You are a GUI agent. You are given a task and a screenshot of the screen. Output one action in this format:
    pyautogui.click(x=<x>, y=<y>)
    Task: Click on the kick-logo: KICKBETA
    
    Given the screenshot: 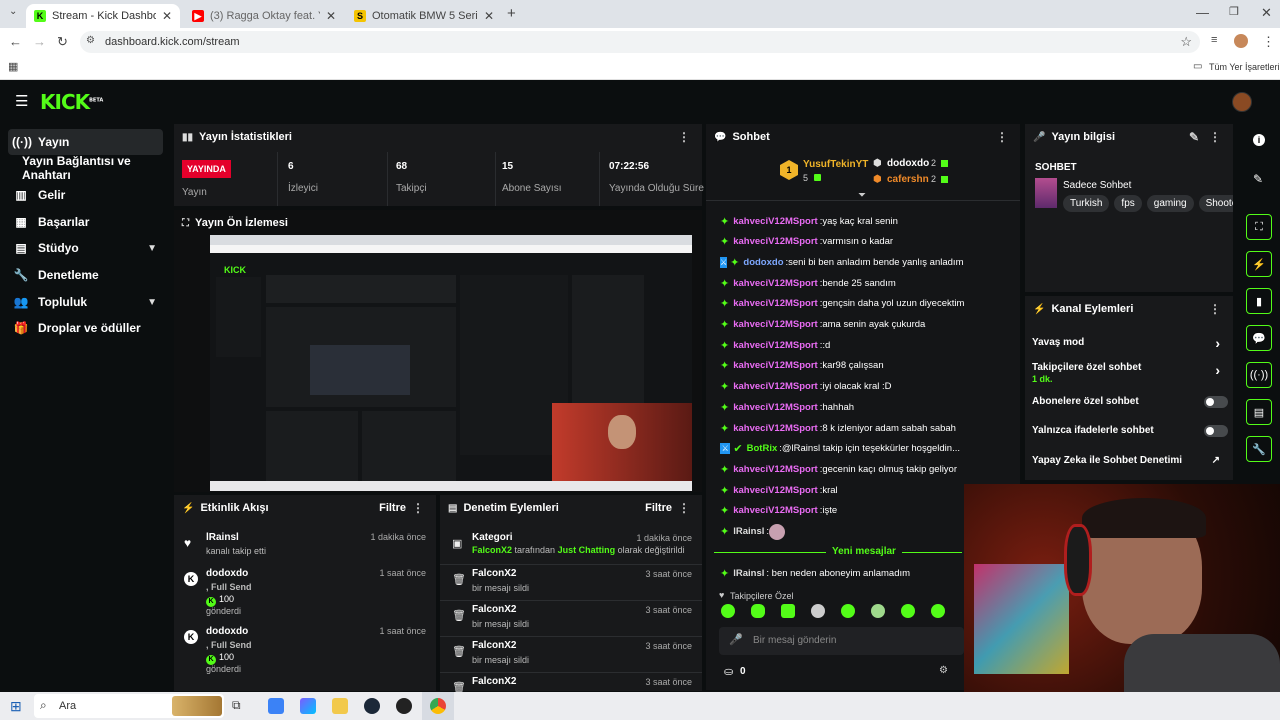 What is the action you would take?
    pyautogui.click(x=71, y=102)
    